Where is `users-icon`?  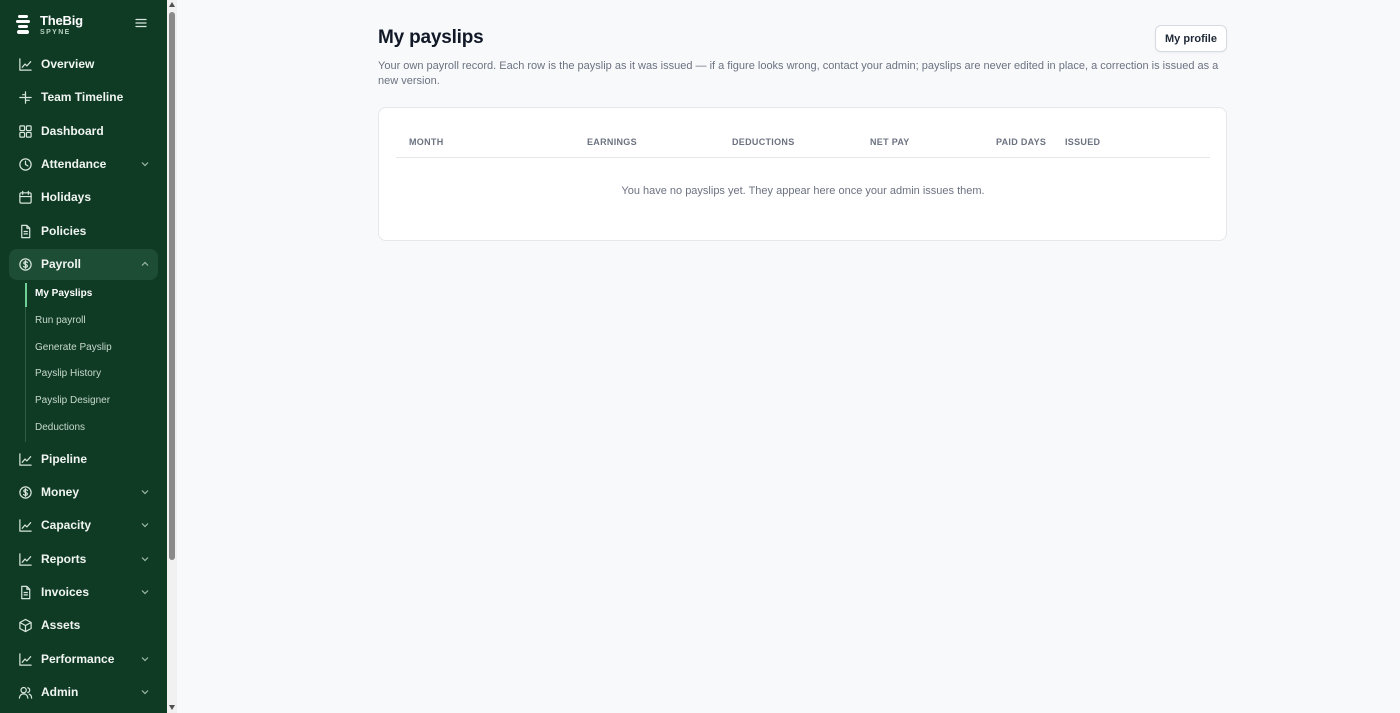
users-icon is located at coordinates (25, 692).